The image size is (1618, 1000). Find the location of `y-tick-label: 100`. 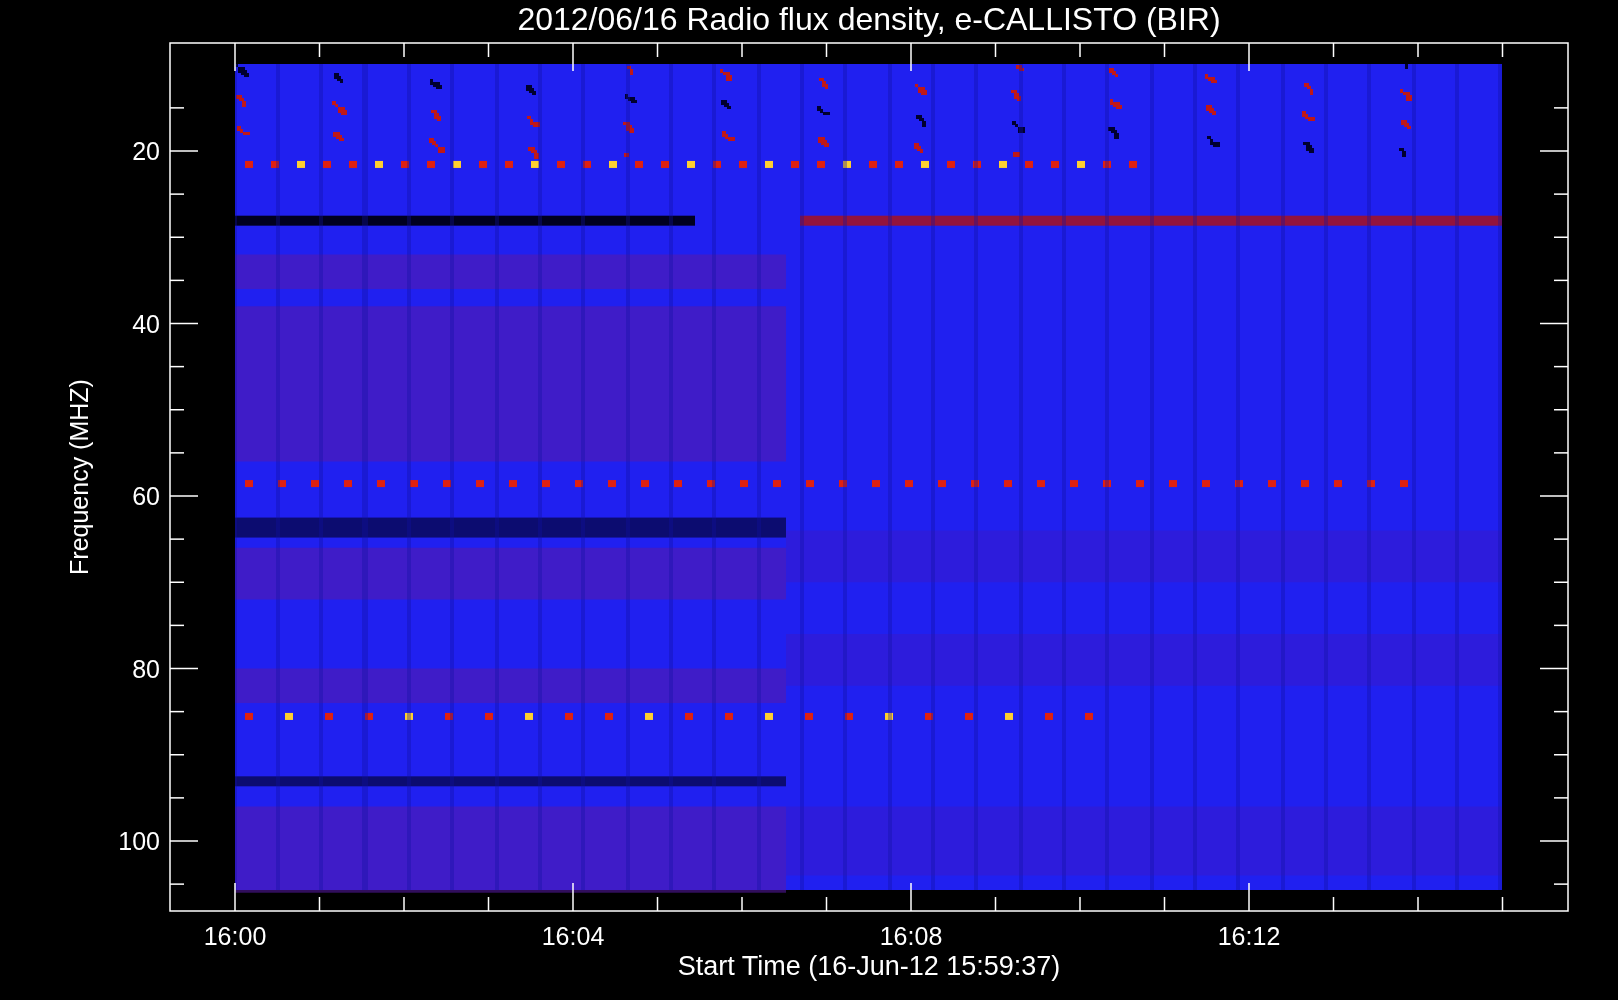

y-tick-label: 100 is located at coordinates (139, 841).